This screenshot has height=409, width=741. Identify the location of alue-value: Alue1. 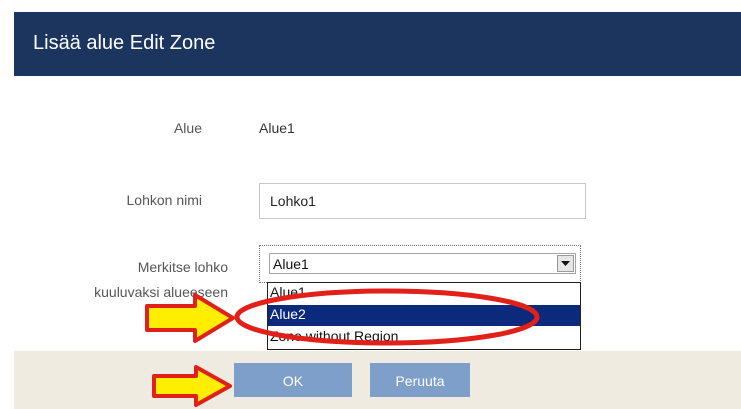
(277, 128).